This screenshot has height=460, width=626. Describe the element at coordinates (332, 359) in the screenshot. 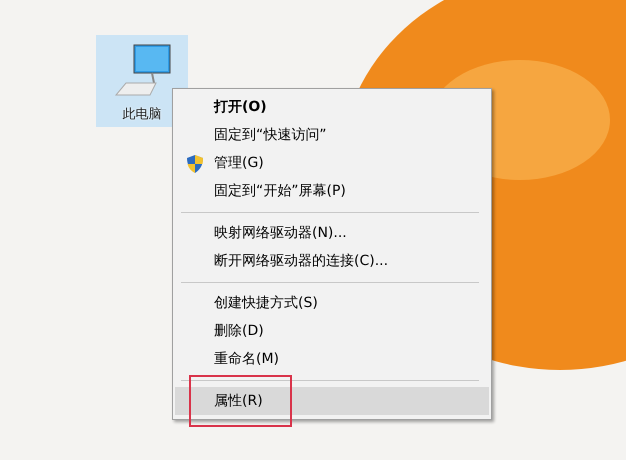

I see `menu-item: 重命名(M)` at that location.